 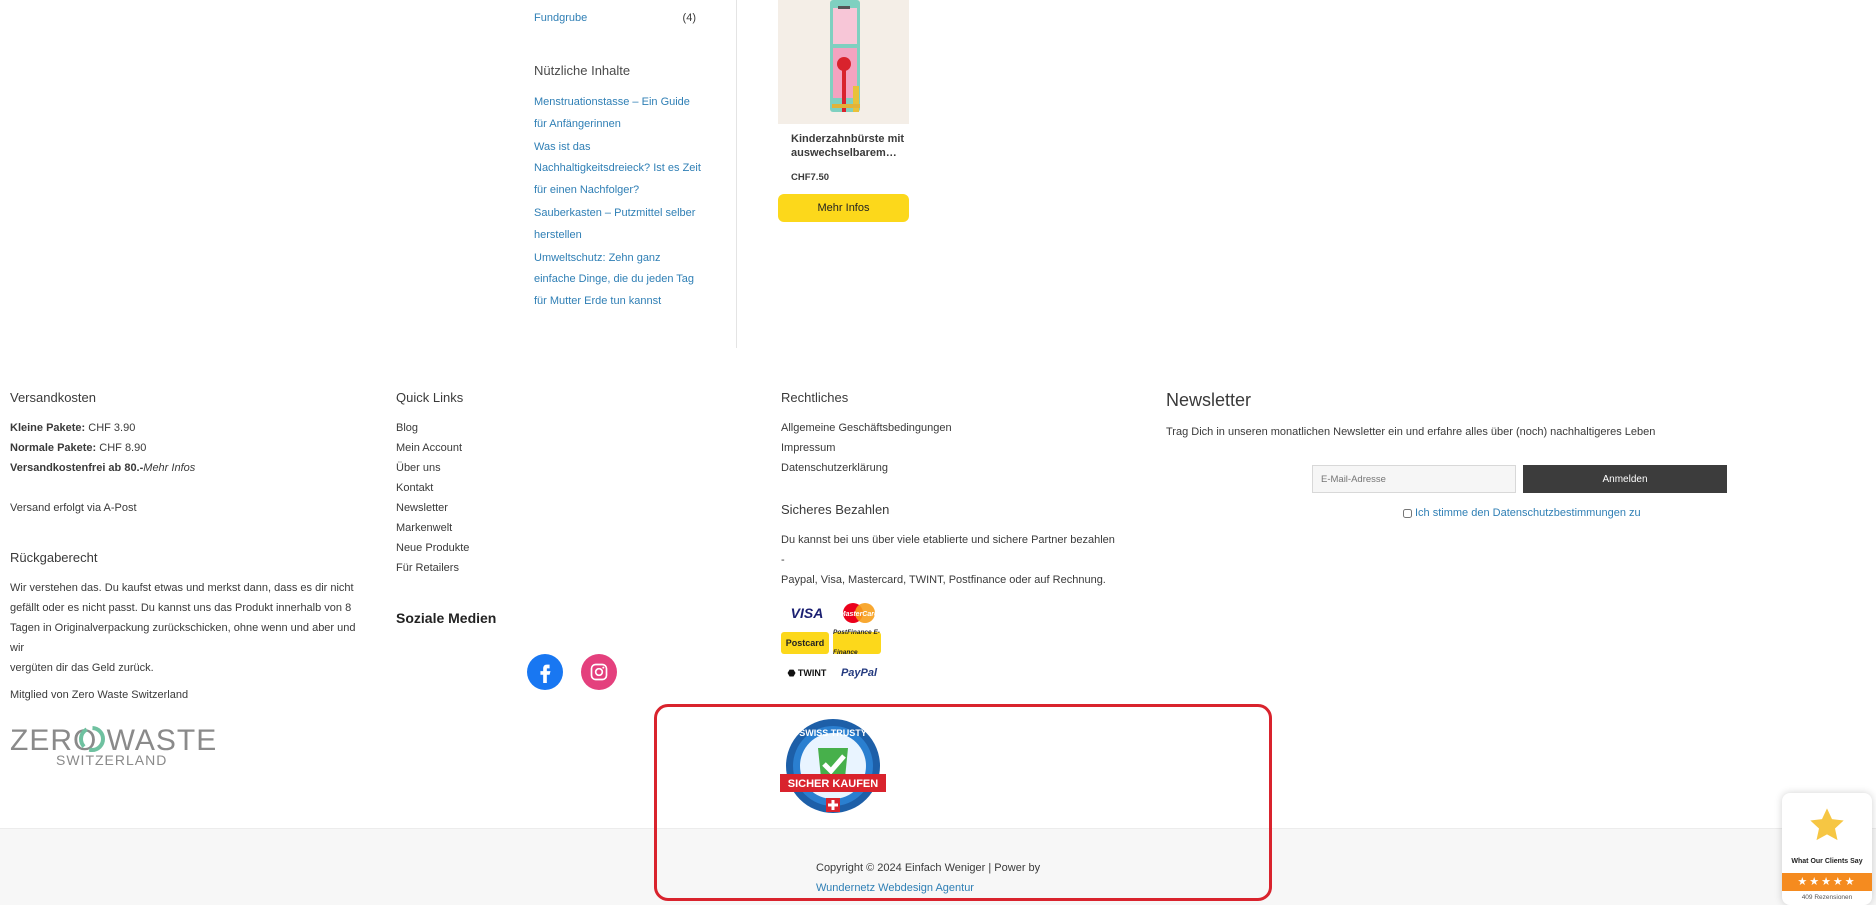 What do you see at coordinates (1827, 861) in the screenshot?
I see `review-widget-label: What Our Clients Say` at bounding box center [1827, 861].